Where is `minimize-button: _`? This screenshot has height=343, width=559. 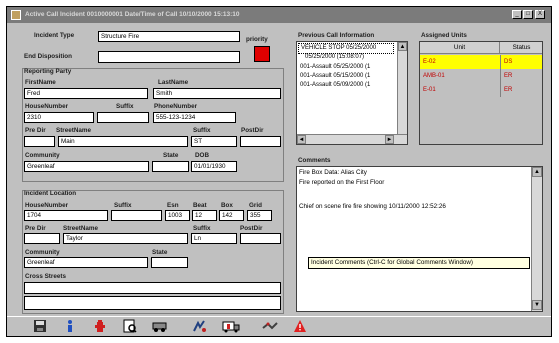 minimize-button: _ is located at coordinates (517, 14).